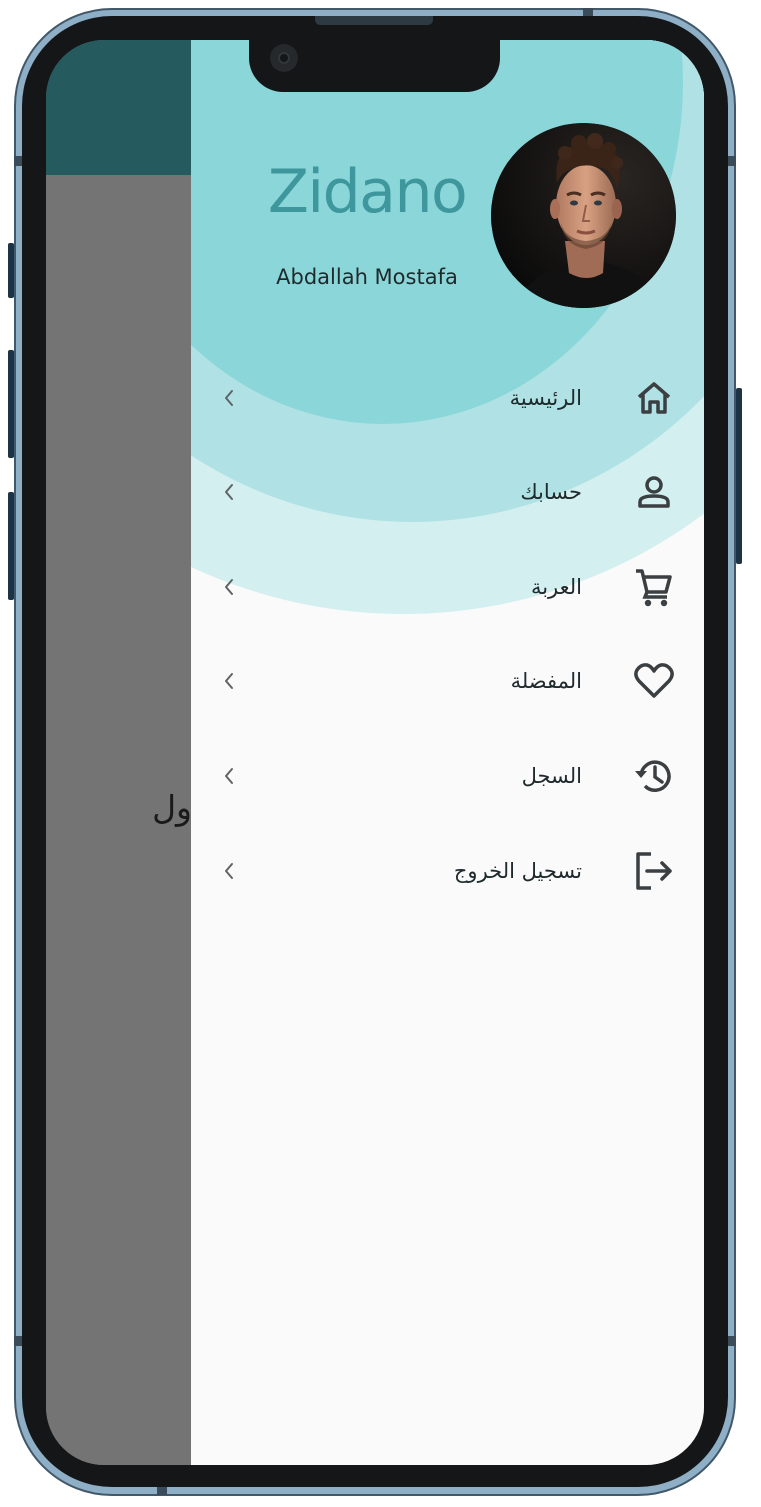 This screenshot has width=761, height=1507. What do you see at coordinates (11, 404) in the screenshot?
I see `volume-up-button` at bounding box center [11, 404].